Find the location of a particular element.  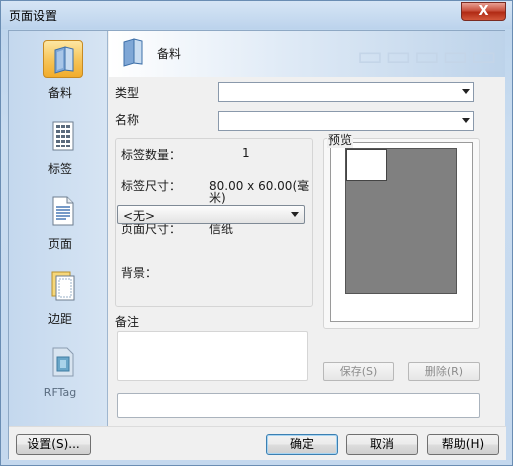

sidebar-item-label: 标签 is located at coordinates (59, 169).